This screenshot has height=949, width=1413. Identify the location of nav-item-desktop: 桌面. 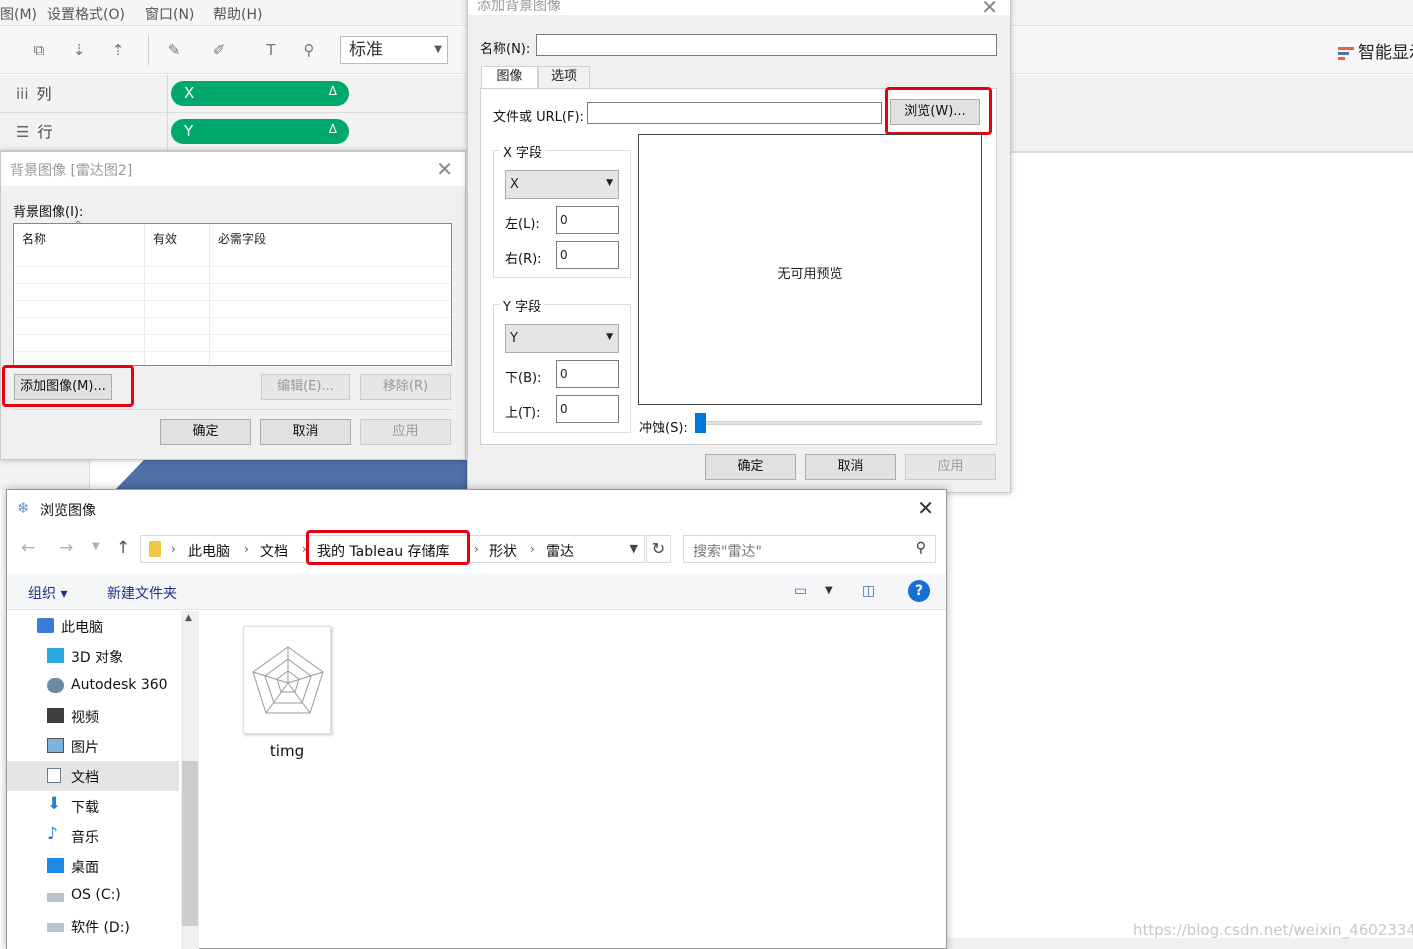
(93, 866).